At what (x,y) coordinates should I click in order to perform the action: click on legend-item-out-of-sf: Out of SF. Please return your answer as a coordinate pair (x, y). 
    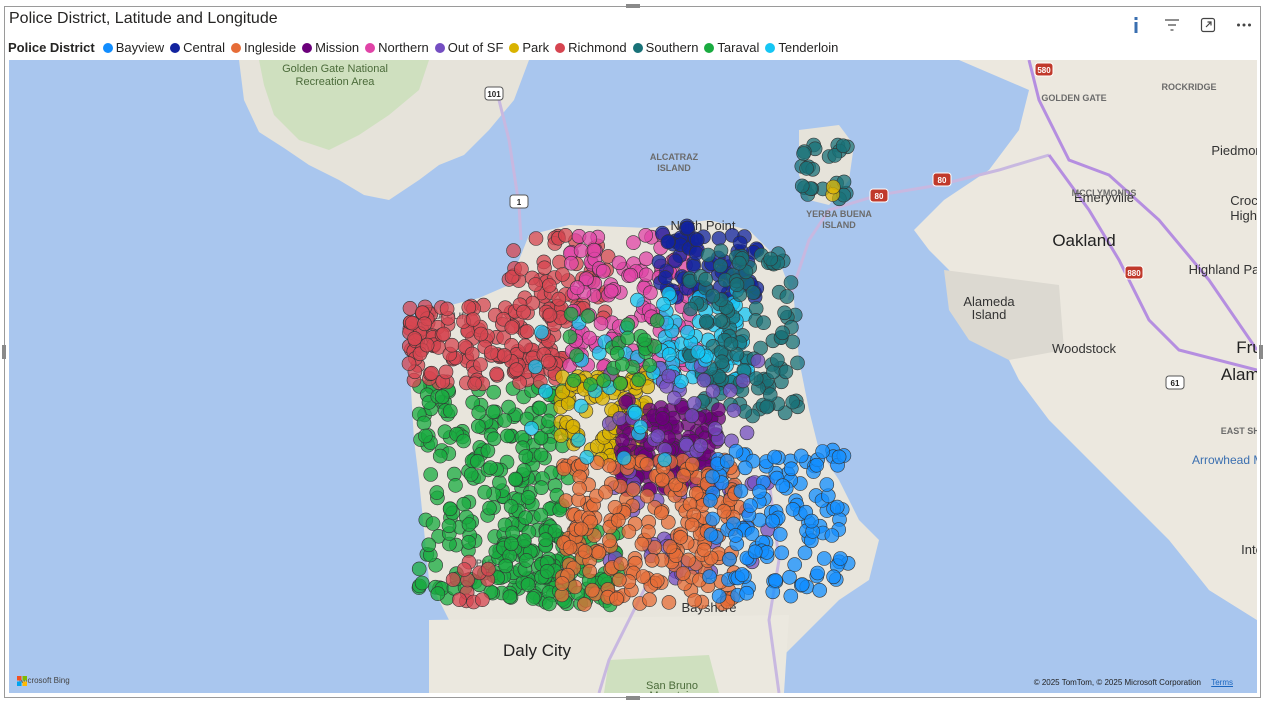
    Looking at the image, I should click on (468, 47).